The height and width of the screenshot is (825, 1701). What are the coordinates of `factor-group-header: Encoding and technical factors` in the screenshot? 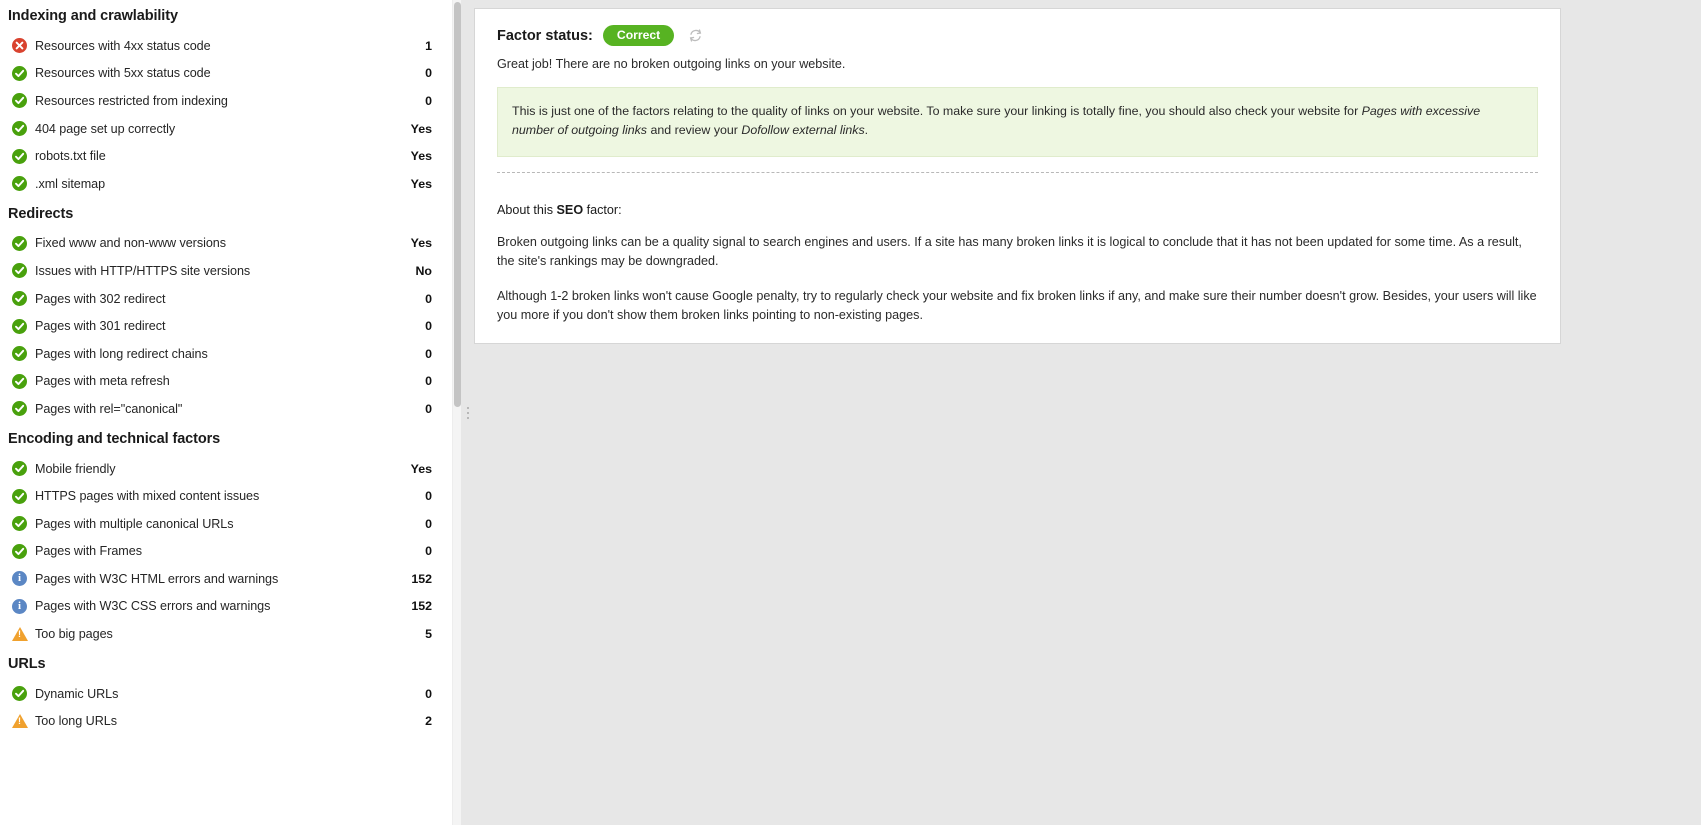 It's located at (226, 439).